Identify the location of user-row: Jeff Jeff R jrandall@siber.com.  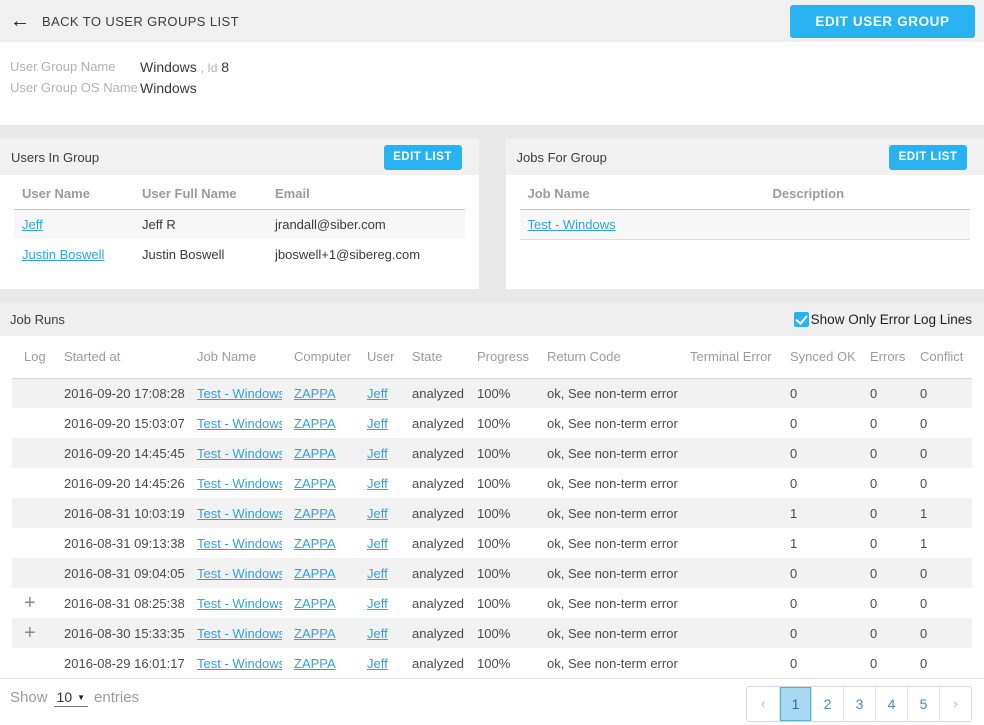
(239, 224).